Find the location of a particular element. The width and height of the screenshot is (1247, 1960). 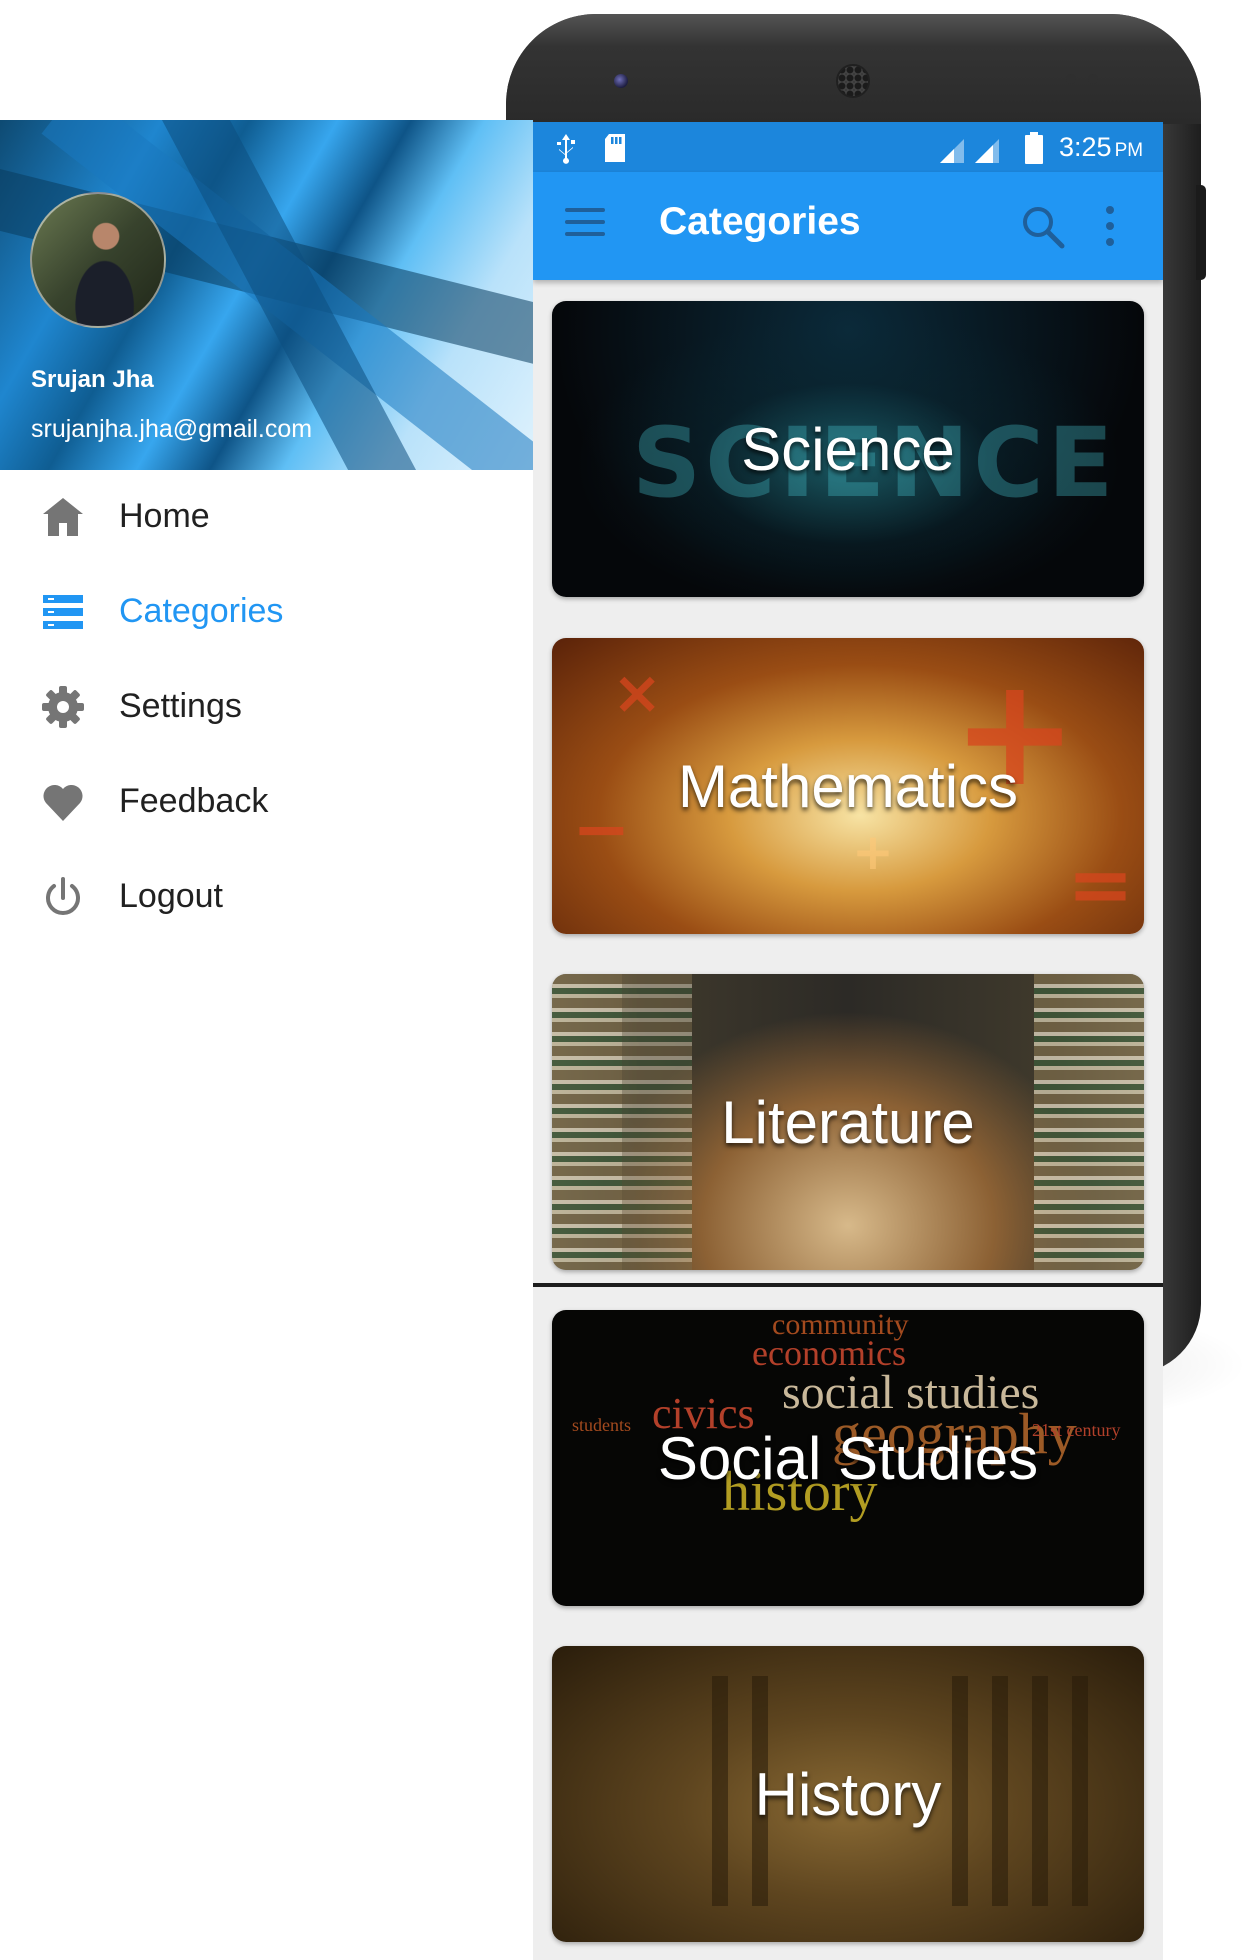

drawer-item-label: Home is located at coordinates (164, 516).